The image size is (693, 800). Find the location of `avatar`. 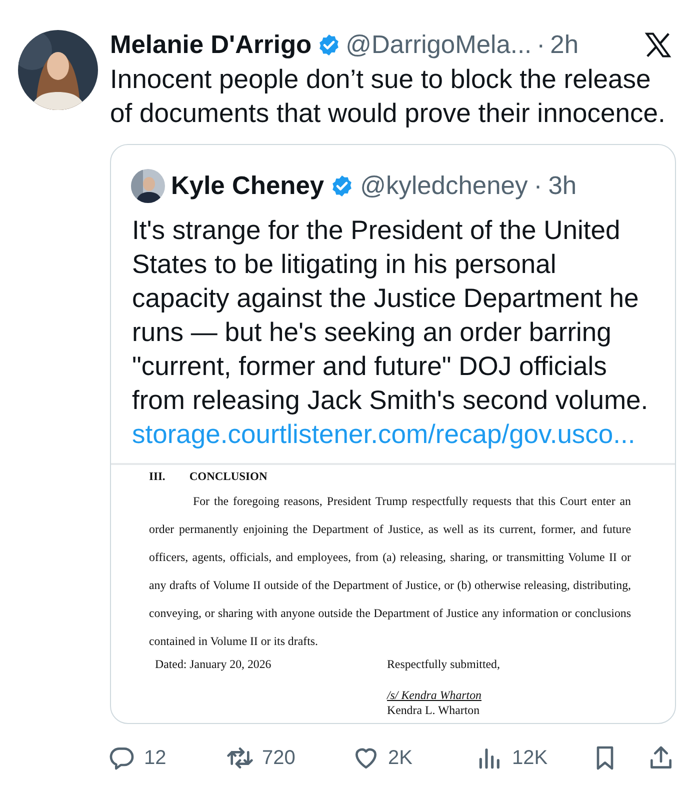

avatar is located at coordinates (148, 186).